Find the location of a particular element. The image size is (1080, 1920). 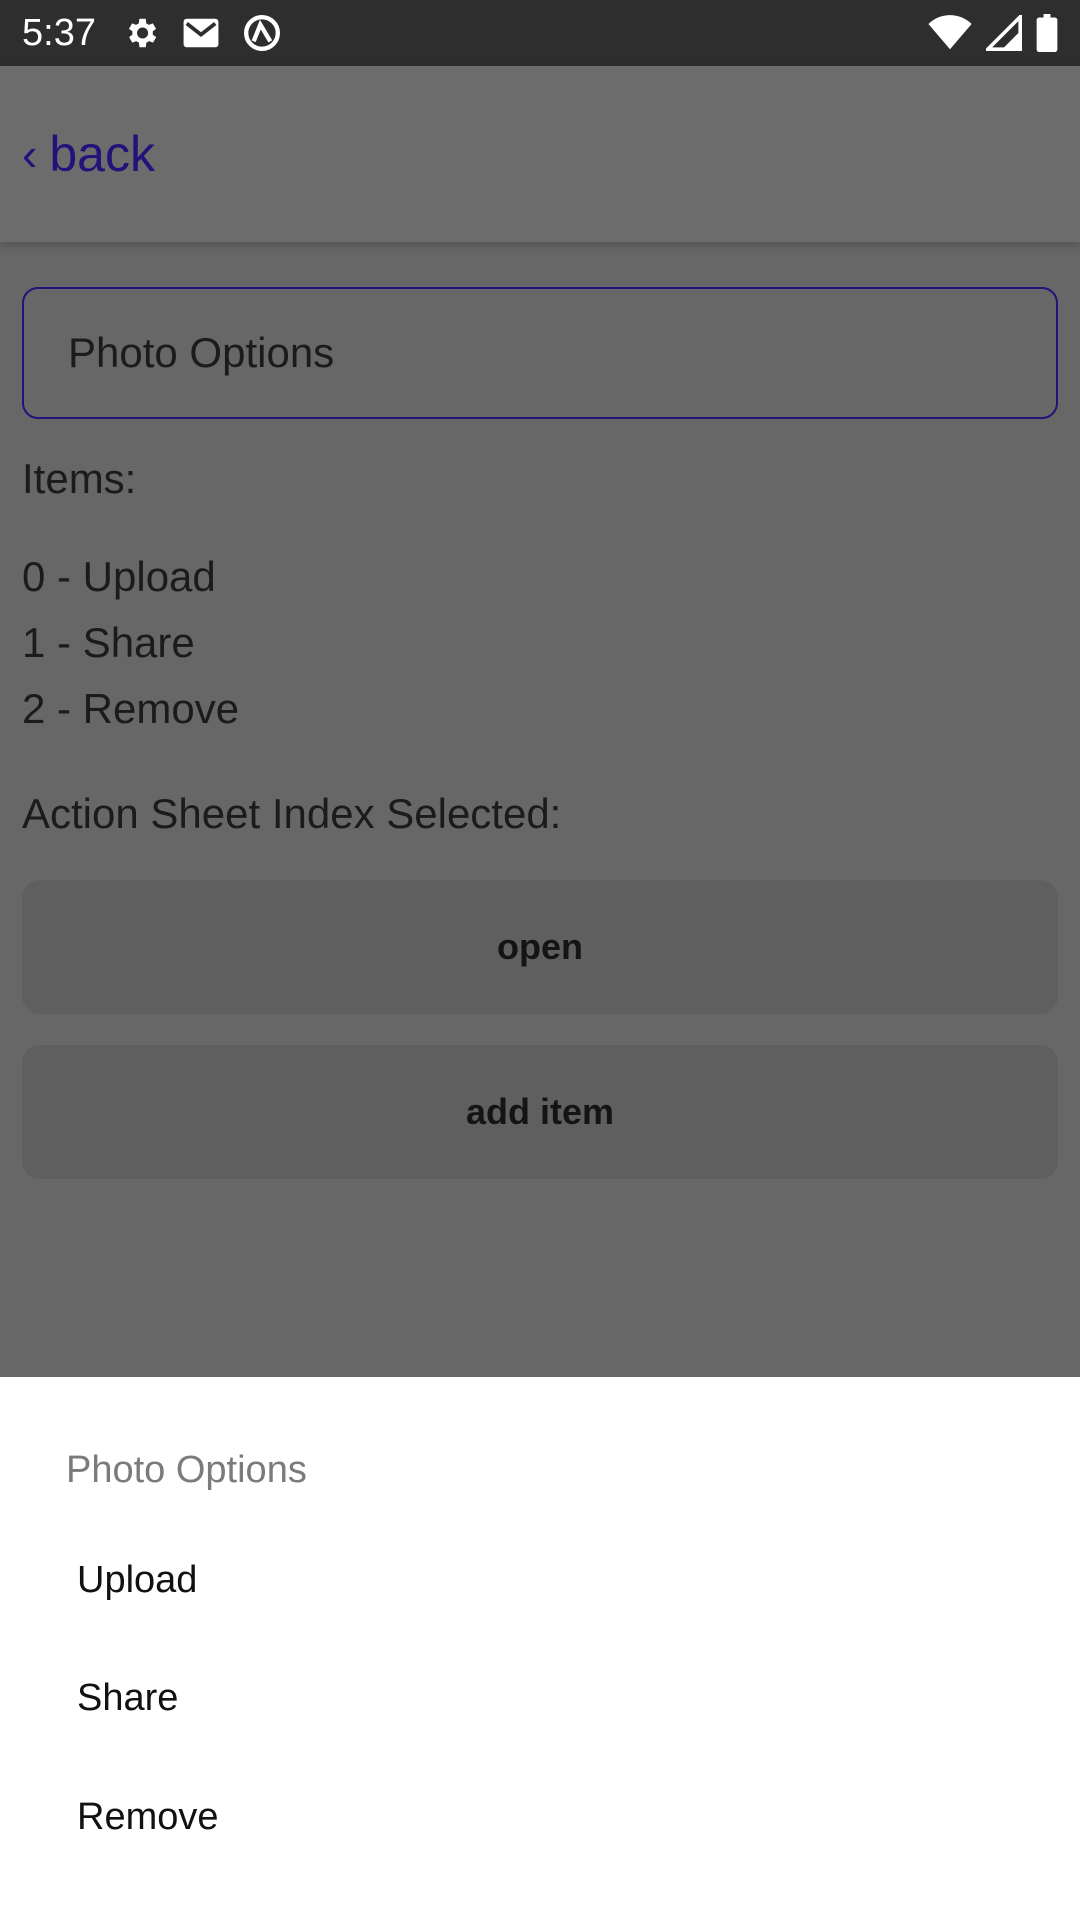

vpn-icon is located at coordinates (262, 33).